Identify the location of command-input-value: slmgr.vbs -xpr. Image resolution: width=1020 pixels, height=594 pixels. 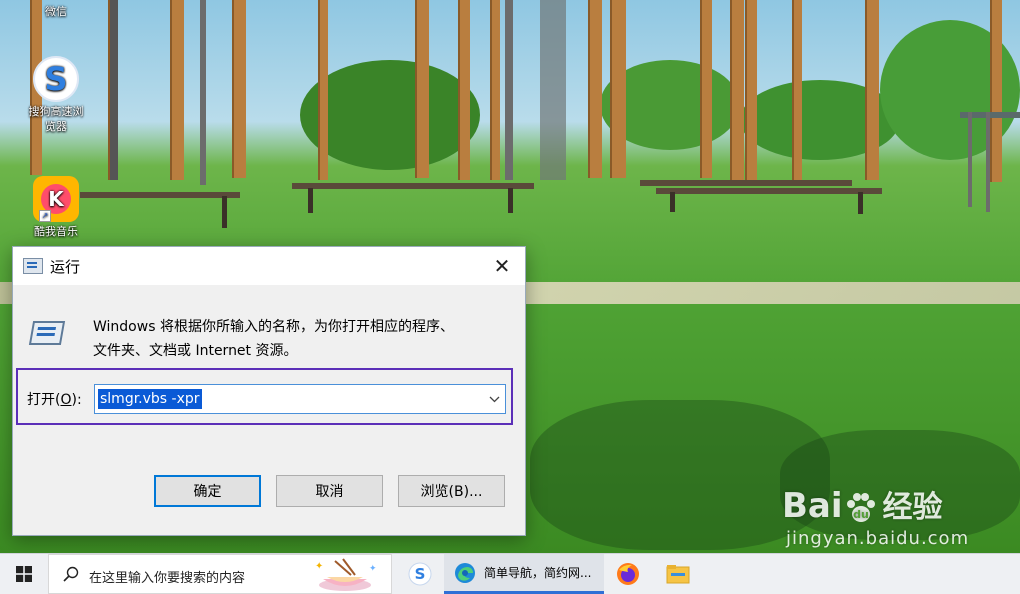
(150, 399).